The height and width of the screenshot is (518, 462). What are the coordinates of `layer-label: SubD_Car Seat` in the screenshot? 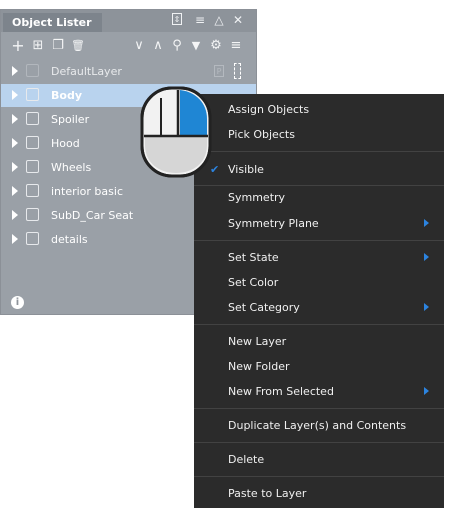 It's located at (92, 215).